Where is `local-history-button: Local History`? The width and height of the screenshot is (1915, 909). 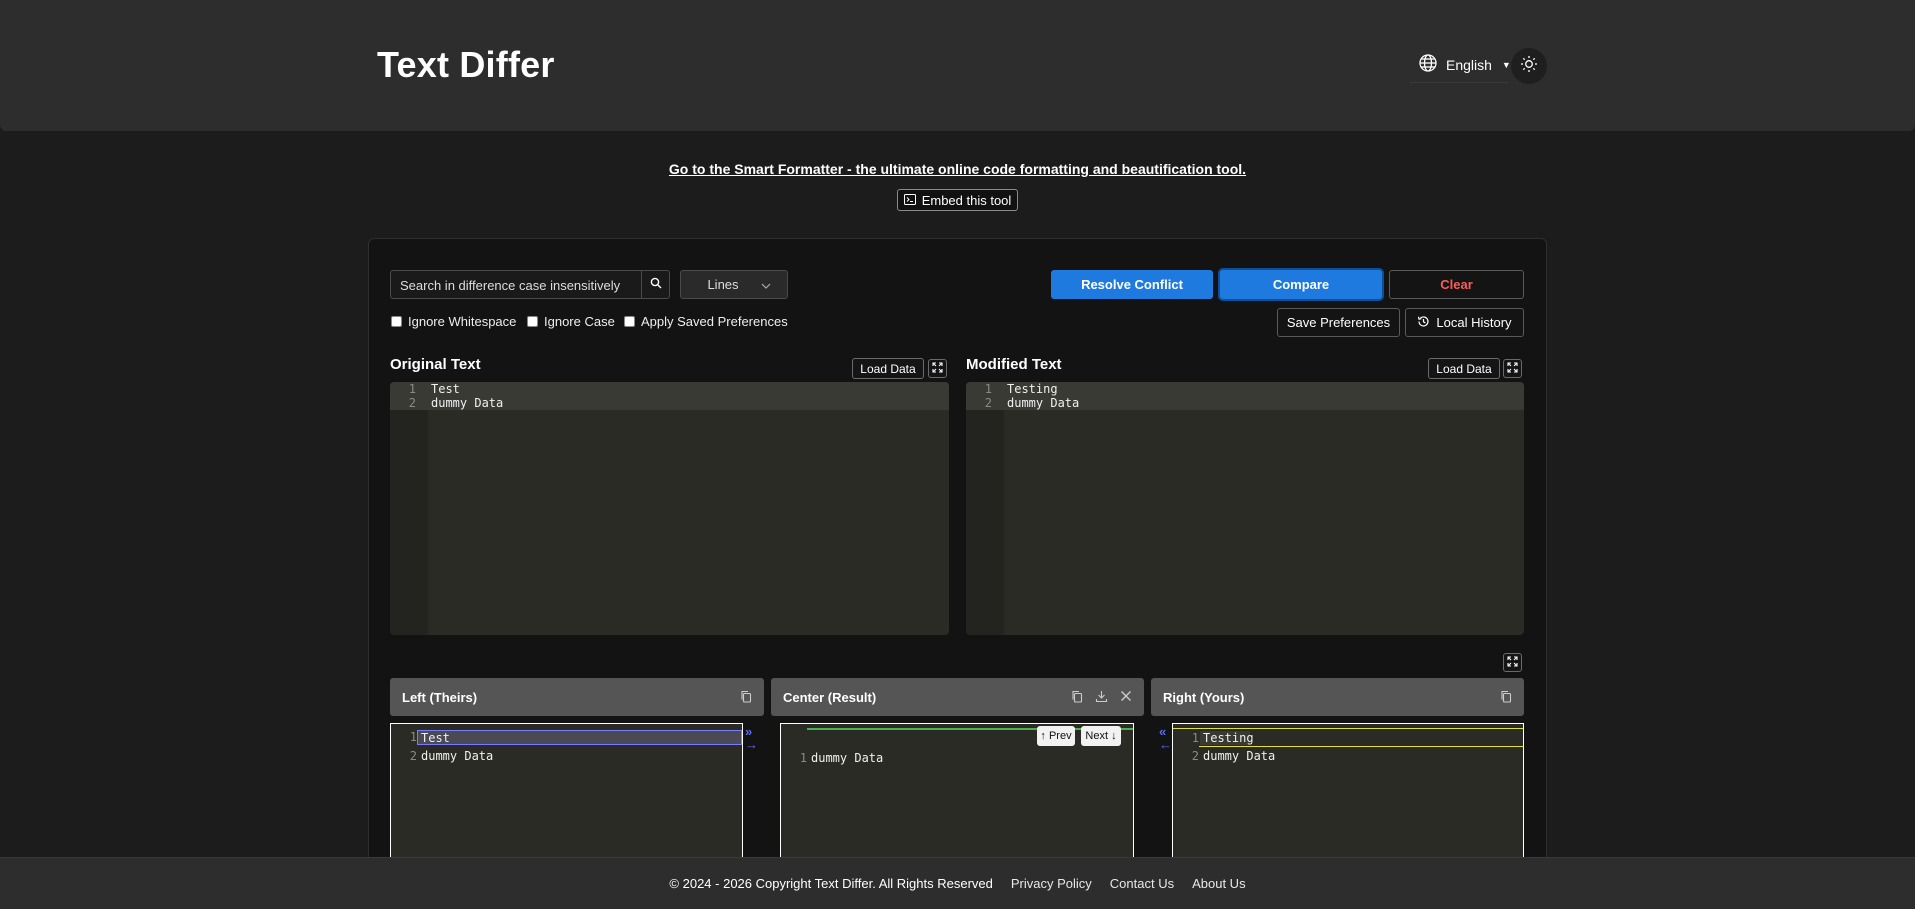 local-history-button: Local History is located at coordinates (1464, 322).